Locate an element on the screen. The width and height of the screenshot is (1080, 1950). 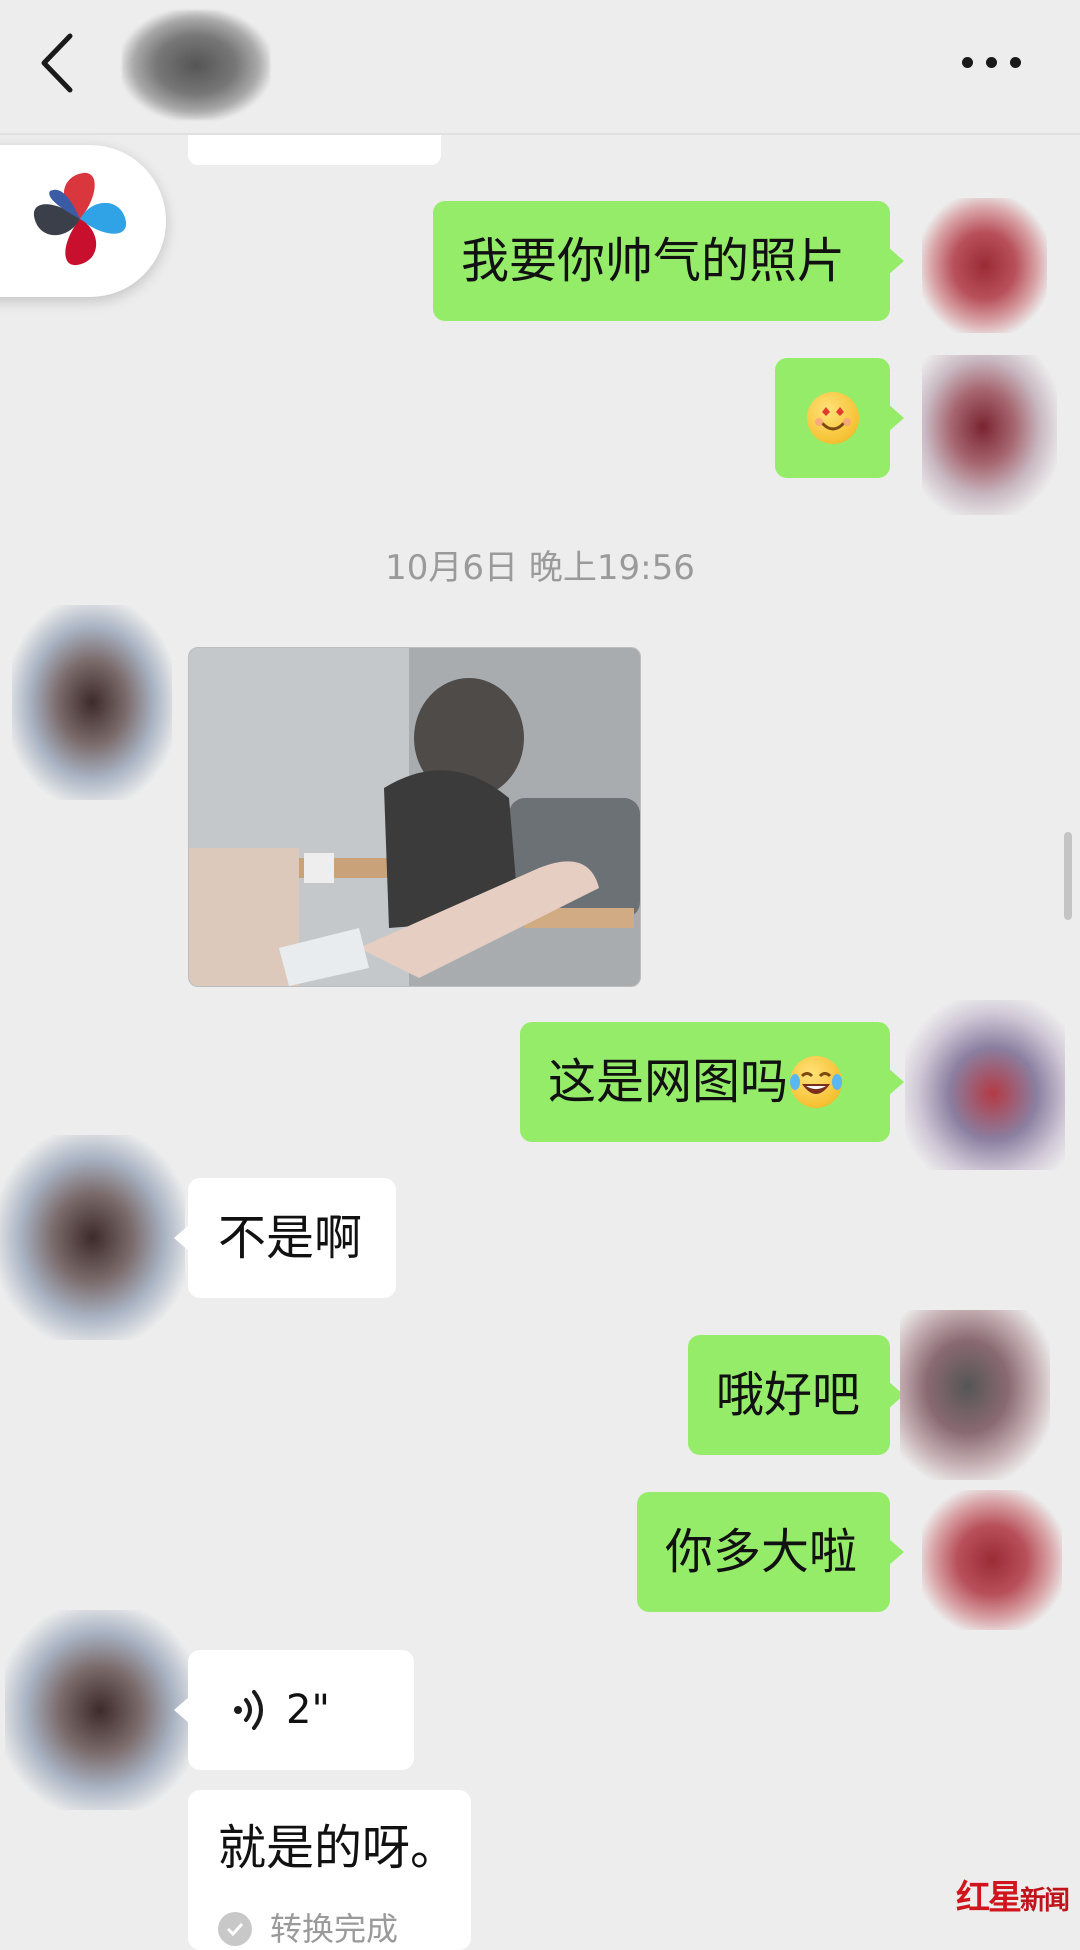
floating-app-widget is located at coordinates (83, 221).